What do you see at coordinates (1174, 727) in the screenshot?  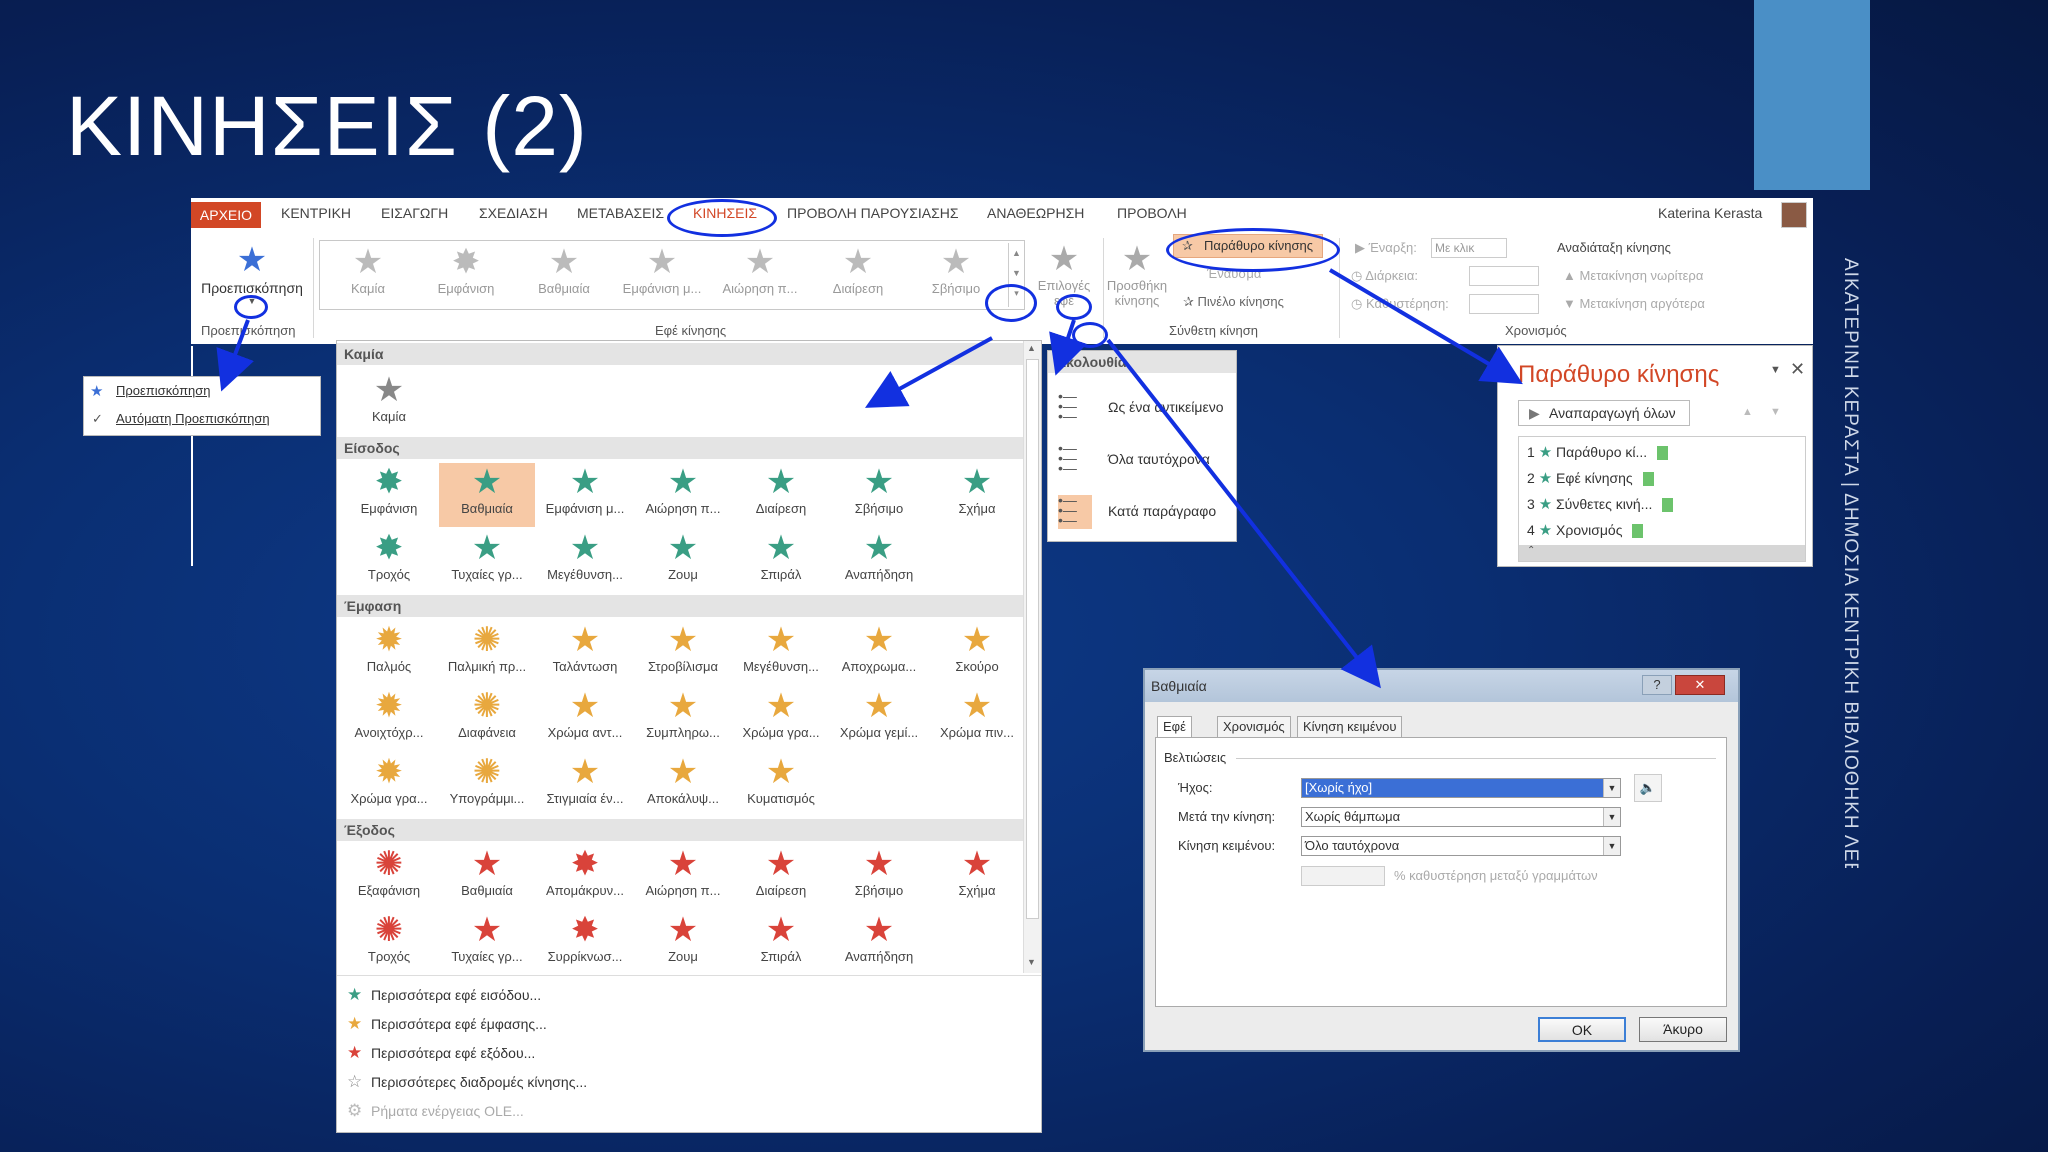 I see `tab-effect: Εφέ` at bounding box center [1174, 727].